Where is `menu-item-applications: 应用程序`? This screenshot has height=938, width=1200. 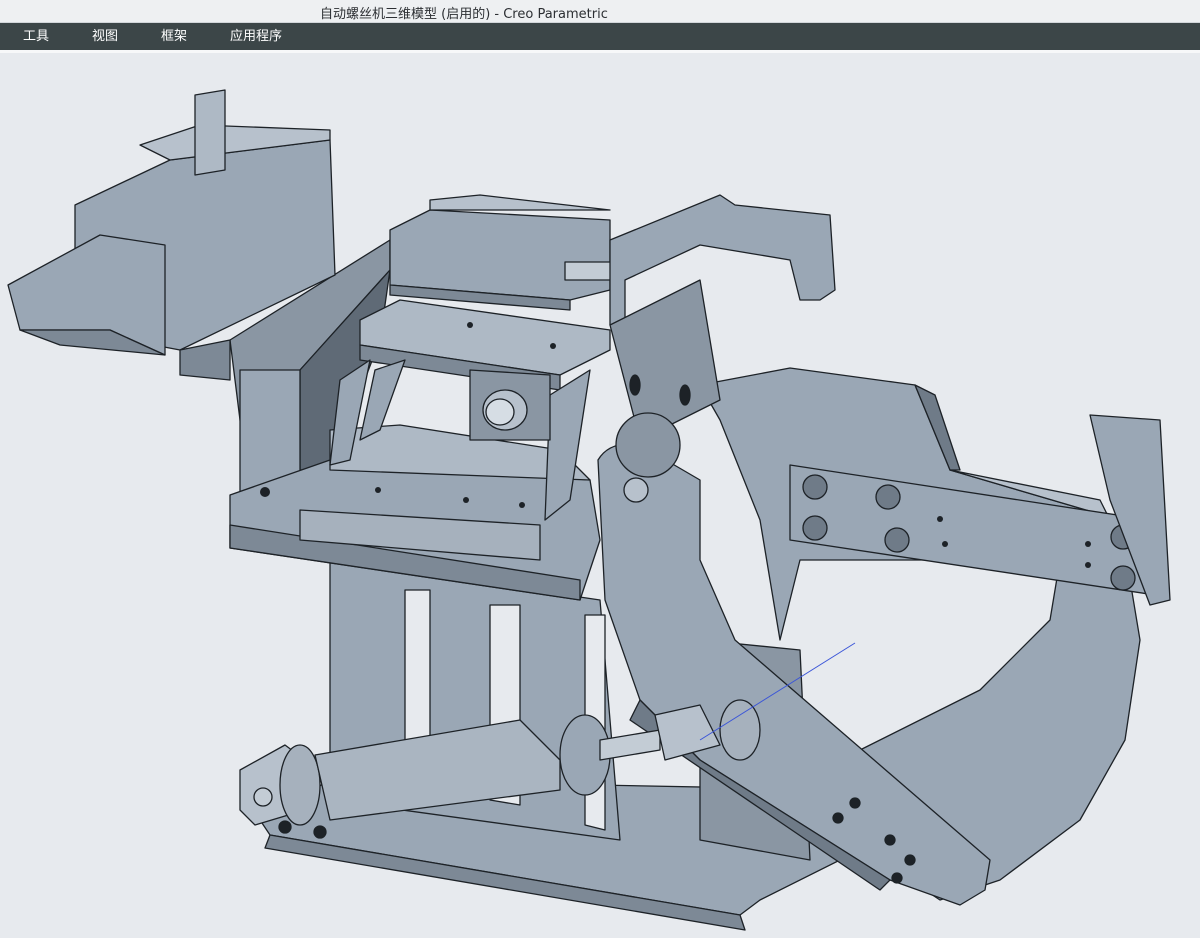
menu-item-applications: 应用程序 is located at coordinates (256, 36).